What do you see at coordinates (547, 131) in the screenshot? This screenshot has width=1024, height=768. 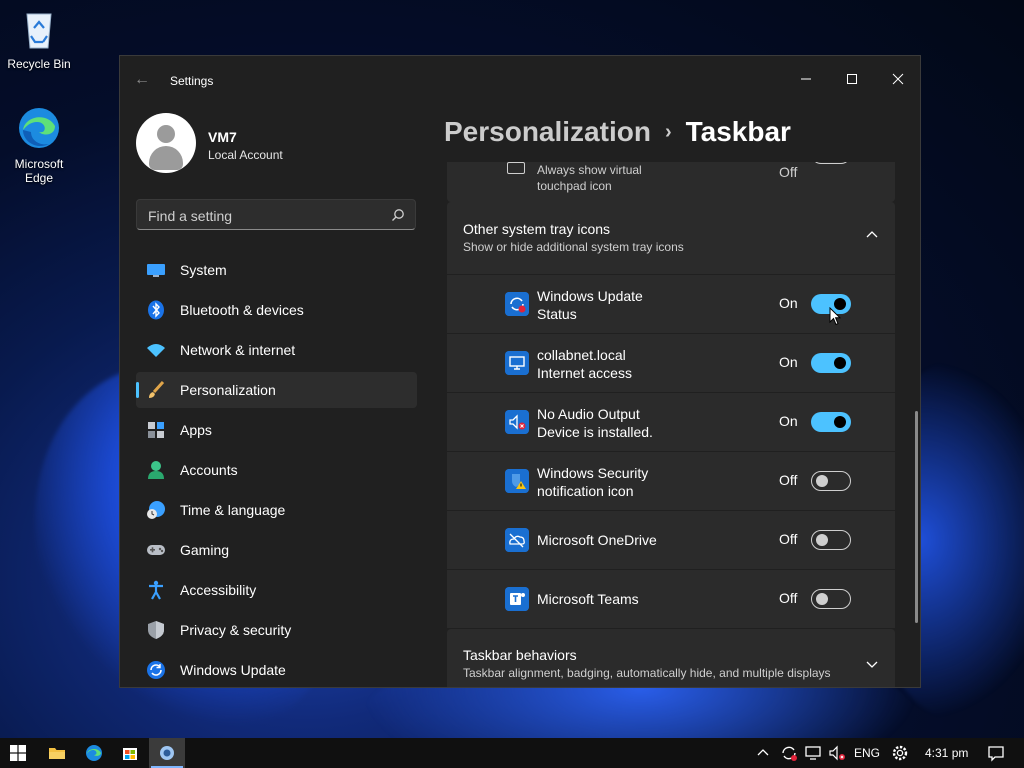 I see `breadcrumb-parent: Personalization` at bounding box center [547, 131].